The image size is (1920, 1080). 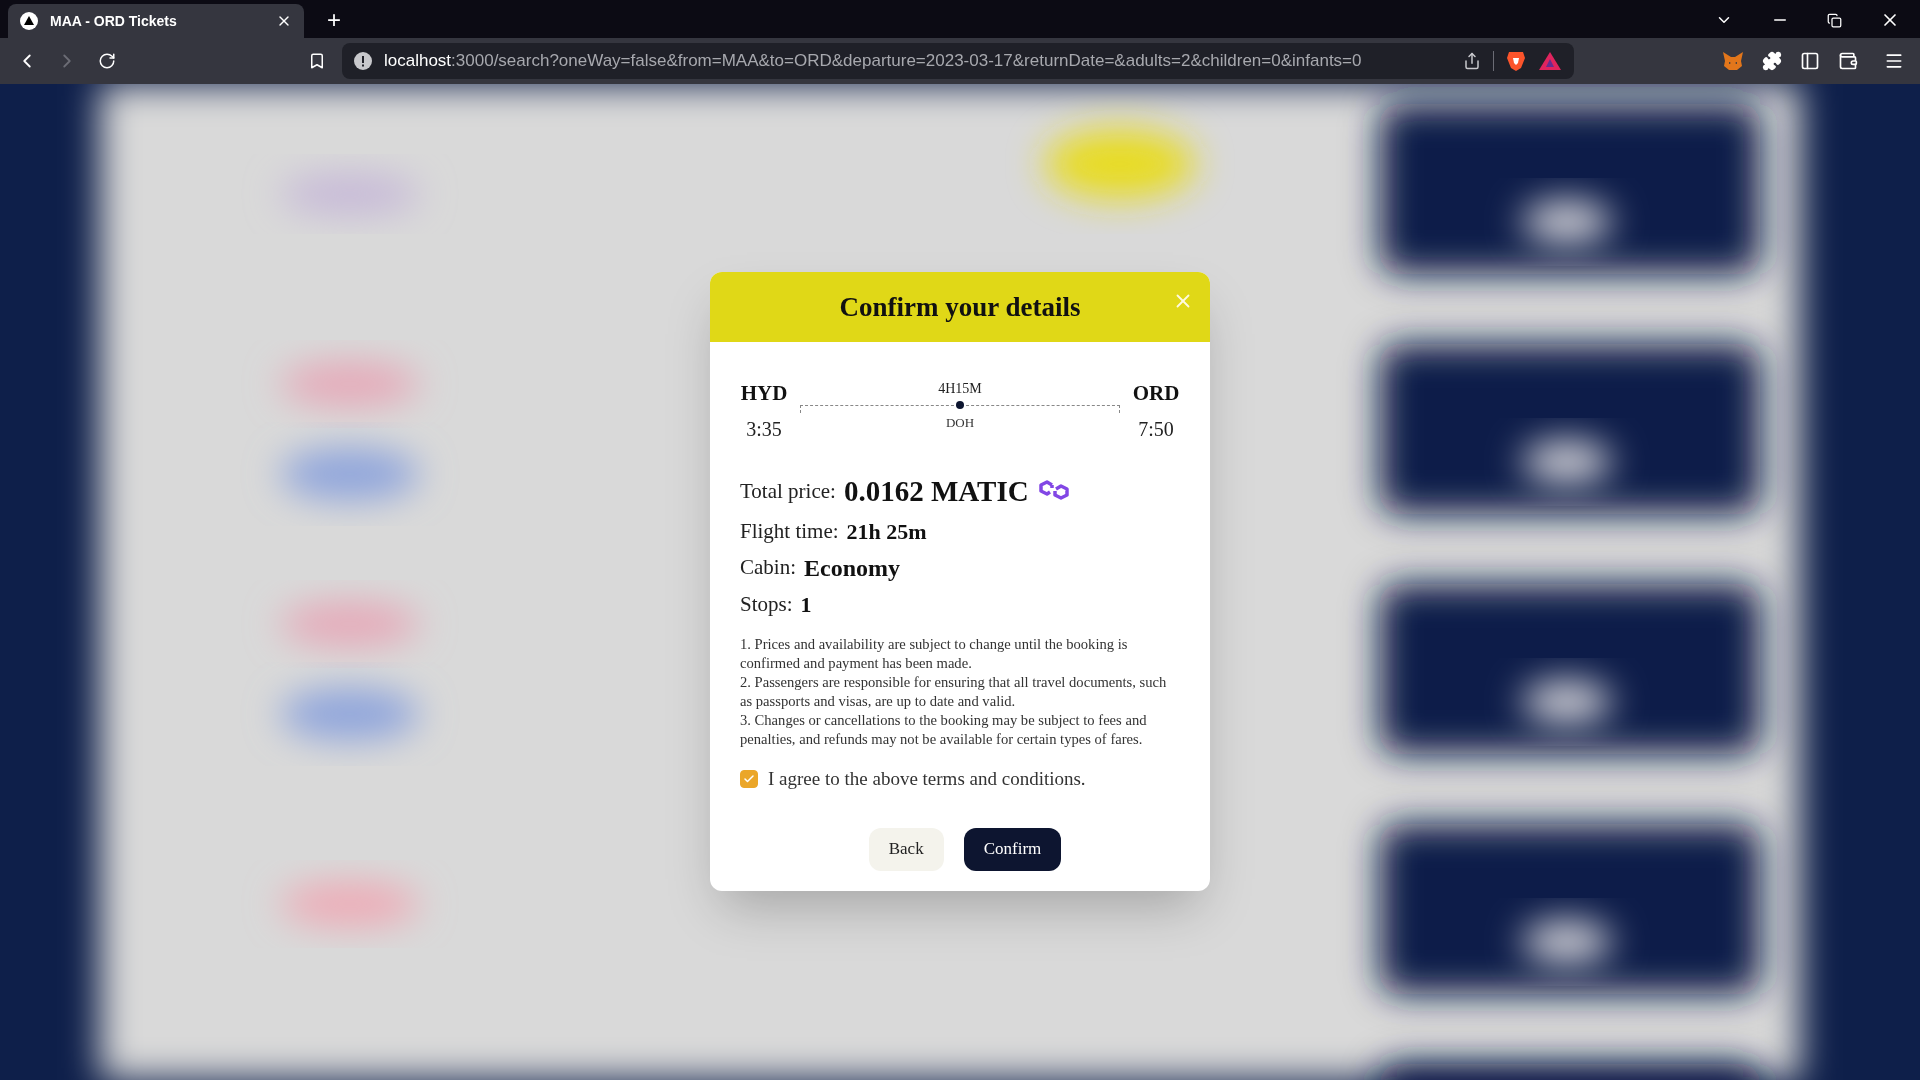 I want to click on detail-label: Total price:, so click(x=788, y=491).